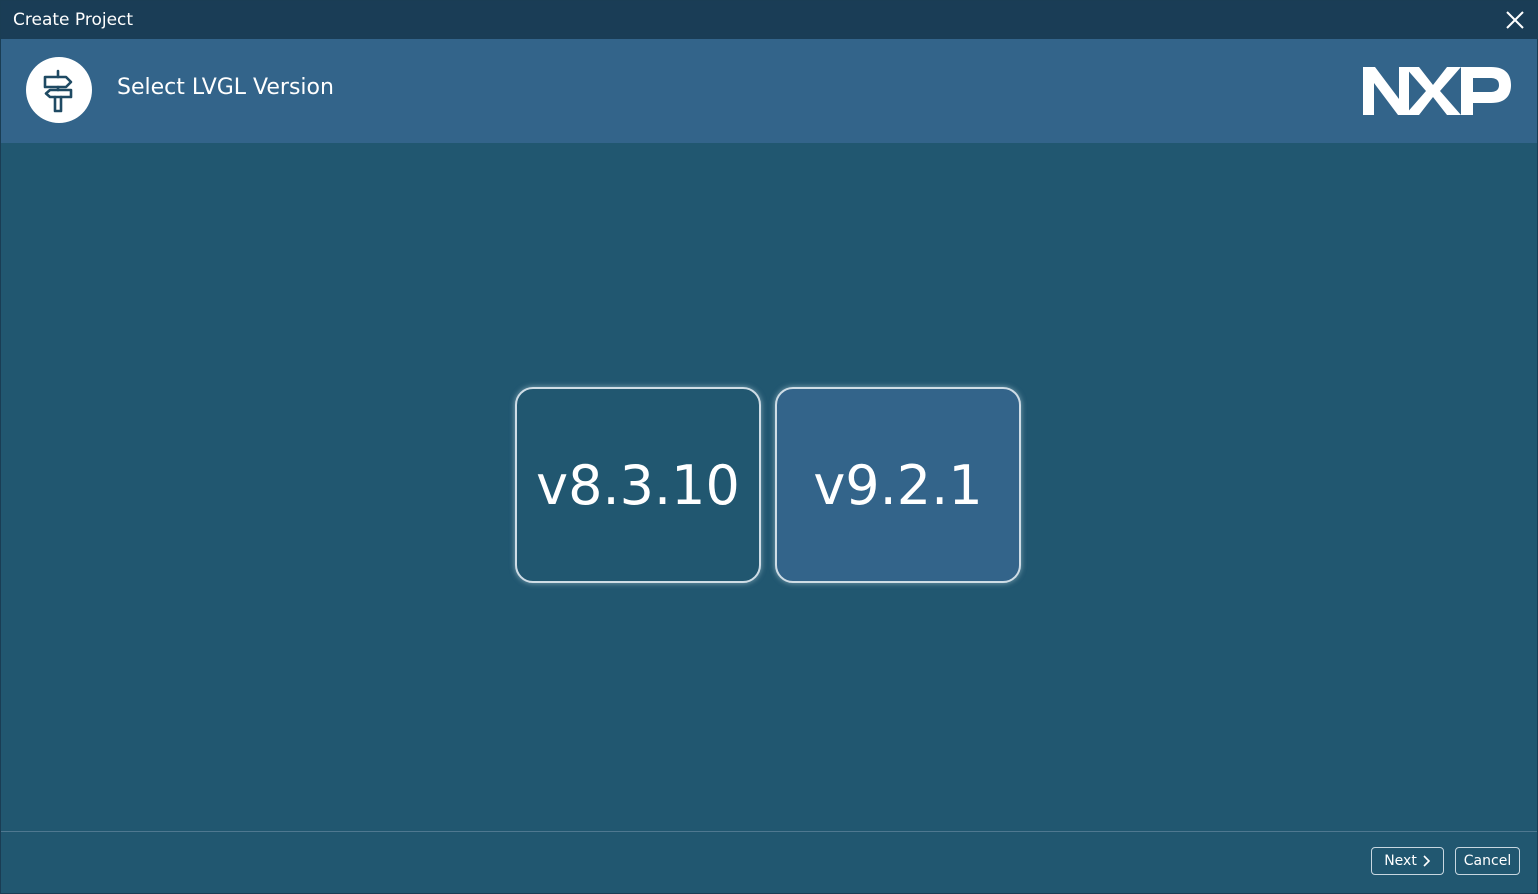 The width and height of the screenshot is (1538, 894). I want to click on cancel-button-label: Cancel, so click(1487, 861).